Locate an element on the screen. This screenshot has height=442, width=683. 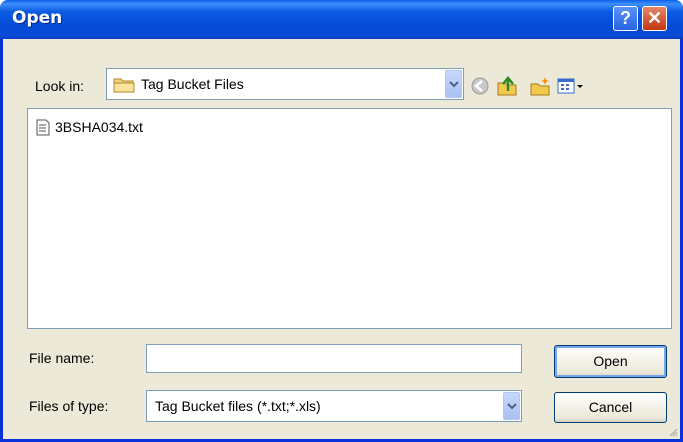
look-in-combo: Tag Bucket Files is located at coordinates (285, 84).